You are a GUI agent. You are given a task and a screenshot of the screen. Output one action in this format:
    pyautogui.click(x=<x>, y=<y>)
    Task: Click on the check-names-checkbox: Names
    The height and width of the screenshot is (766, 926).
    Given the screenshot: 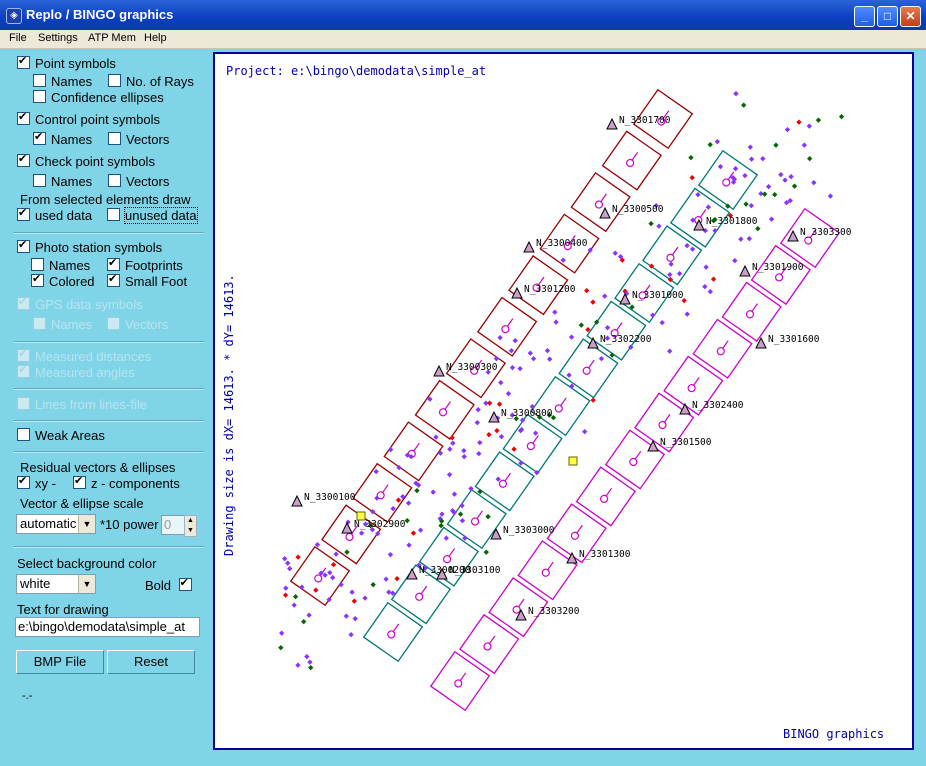 What is the action you would take?
    pyautogui.click(x=62, y=181)
    